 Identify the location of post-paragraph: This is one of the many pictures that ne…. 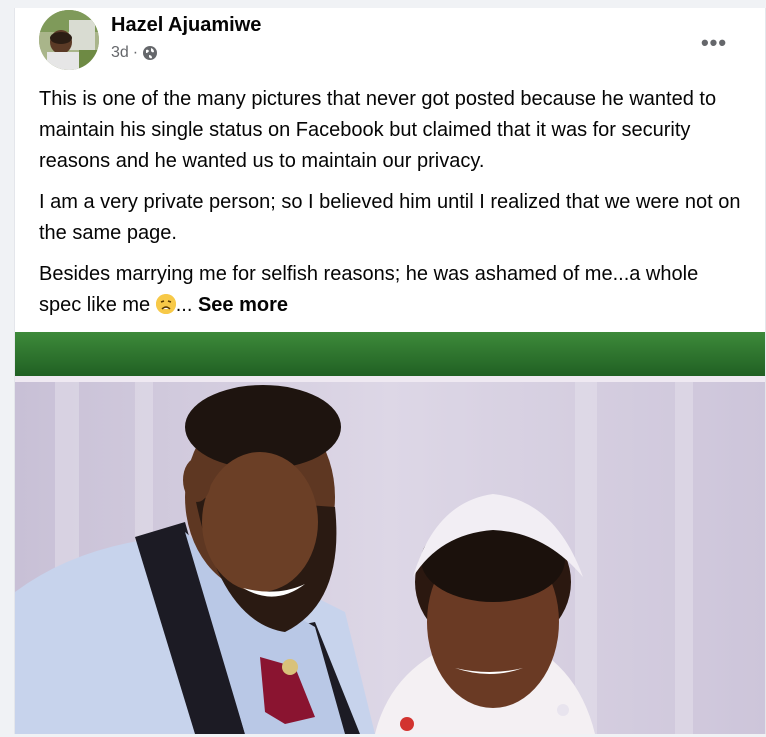
(378, 130).